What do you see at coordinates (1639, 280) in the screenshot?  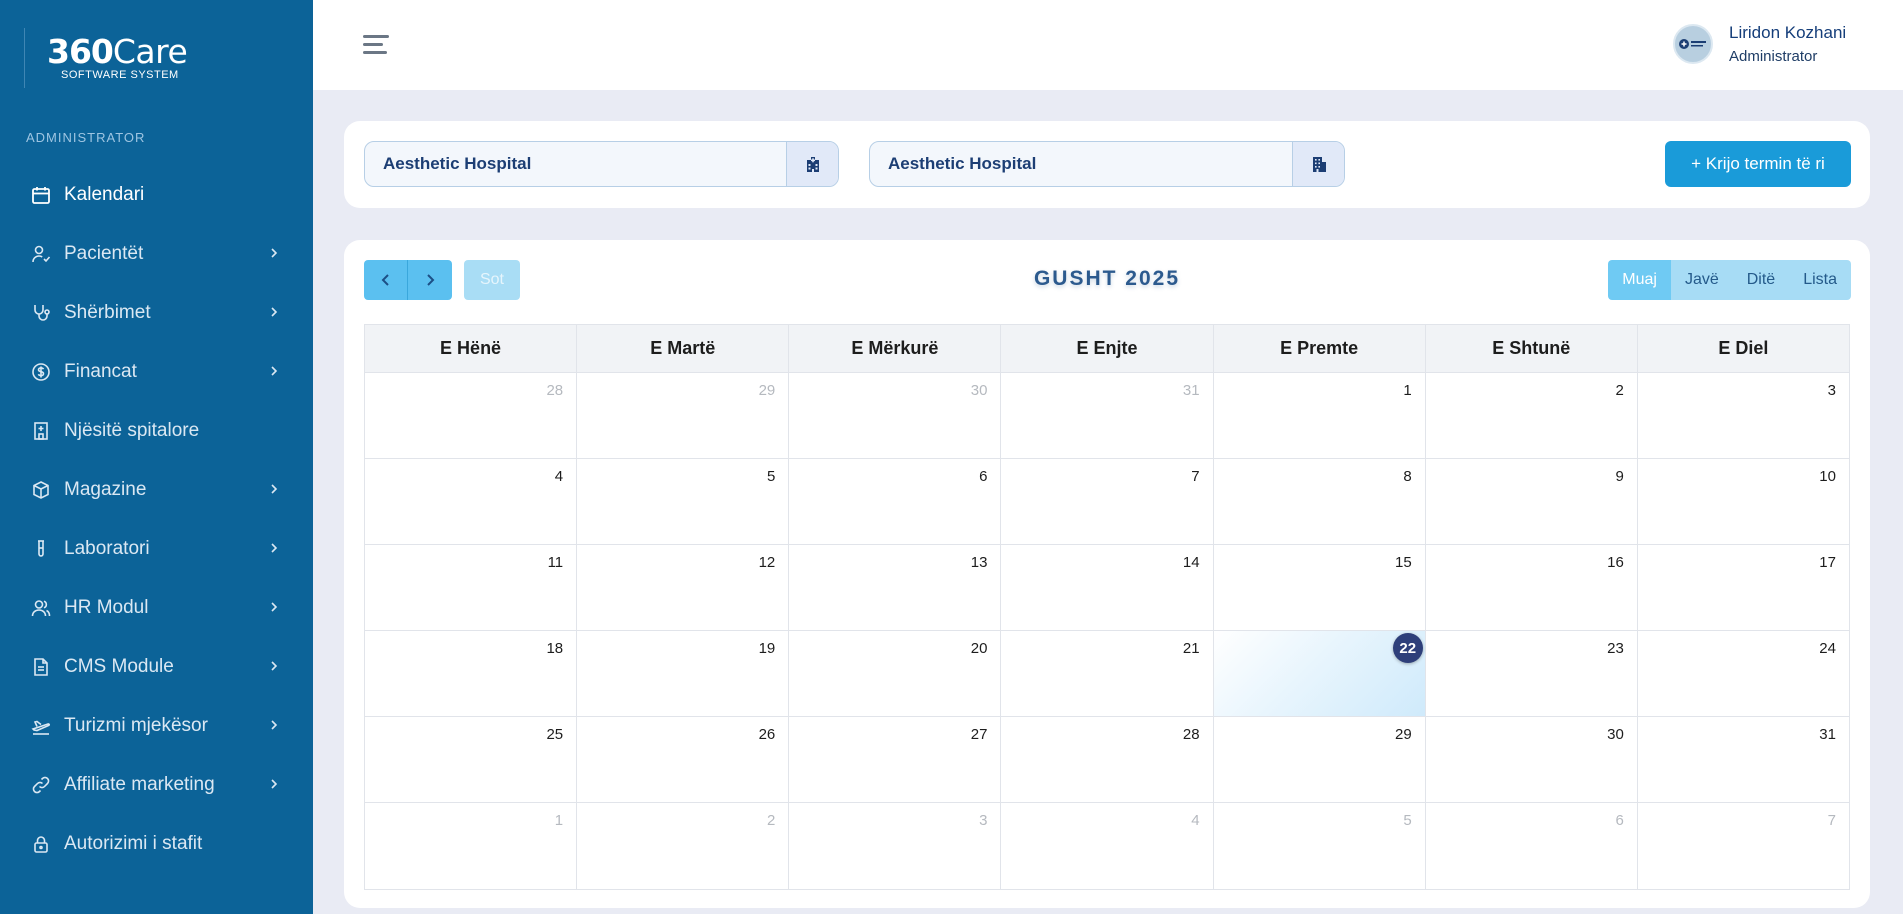 I see `view-month-button: Muaj` at bounding box center [1639, 280].